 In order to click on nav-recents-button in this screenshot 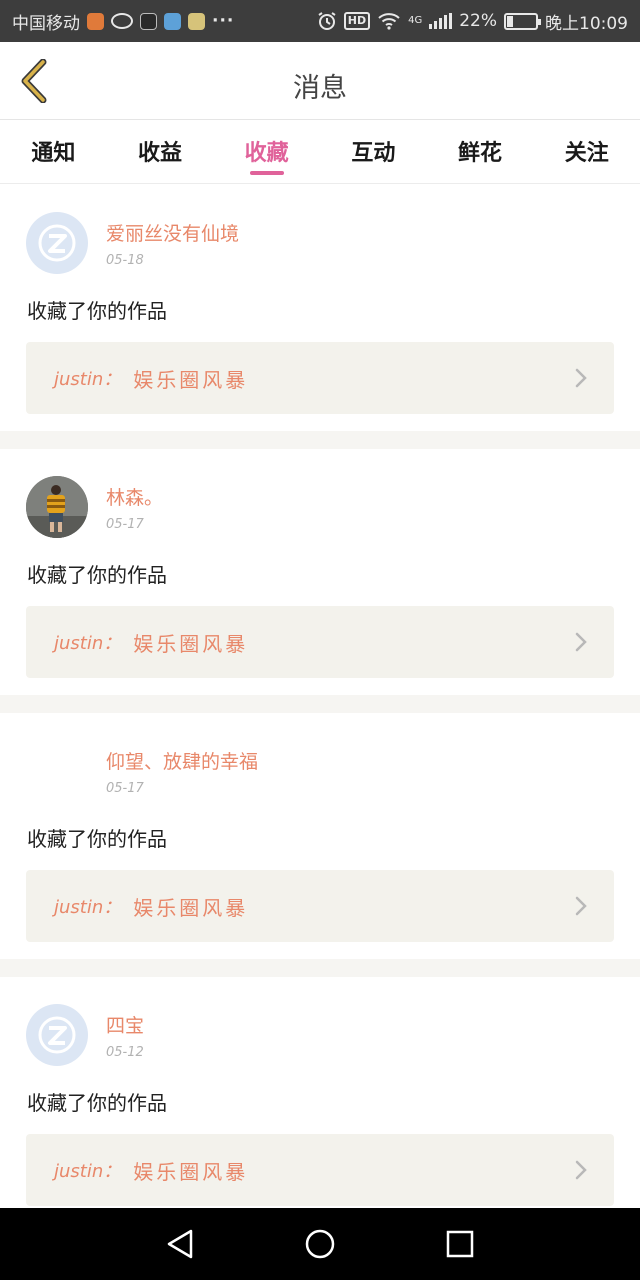, I will do `click(460, 1244)`.